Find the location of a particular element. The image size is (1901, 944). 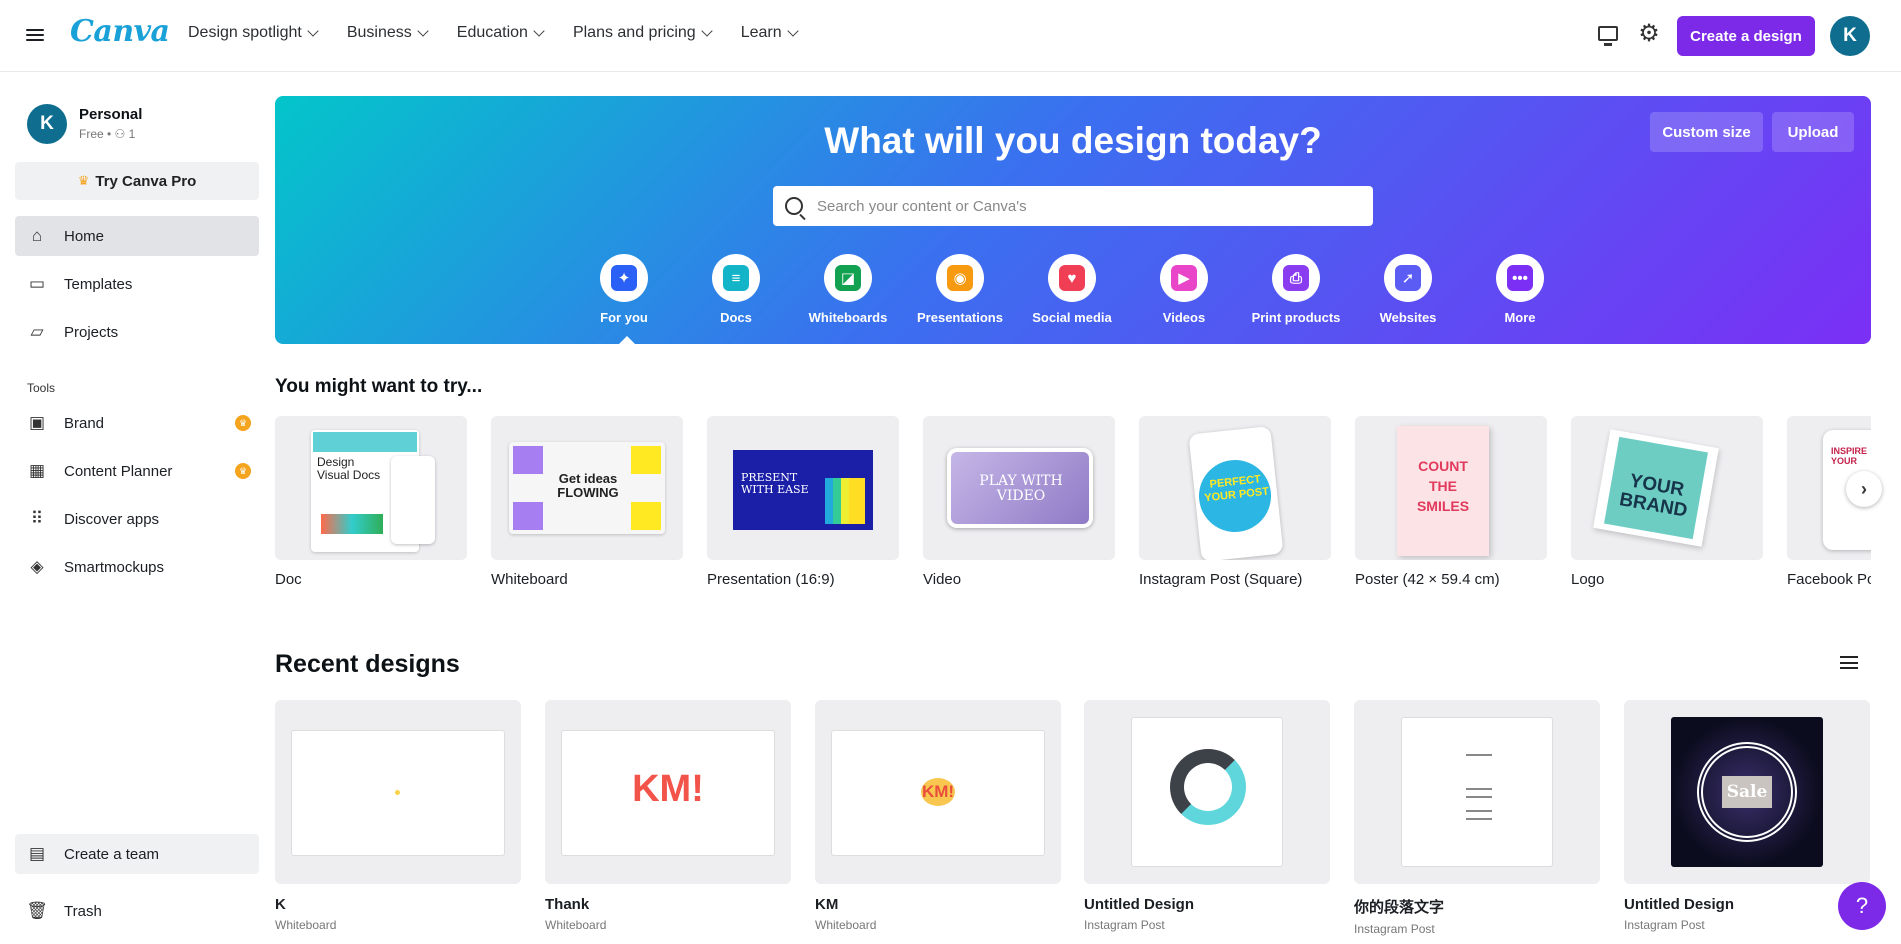

try-card-presentation: PRESENT WITH EASE Presentation (16:9) is located at coordinates (803, 502).